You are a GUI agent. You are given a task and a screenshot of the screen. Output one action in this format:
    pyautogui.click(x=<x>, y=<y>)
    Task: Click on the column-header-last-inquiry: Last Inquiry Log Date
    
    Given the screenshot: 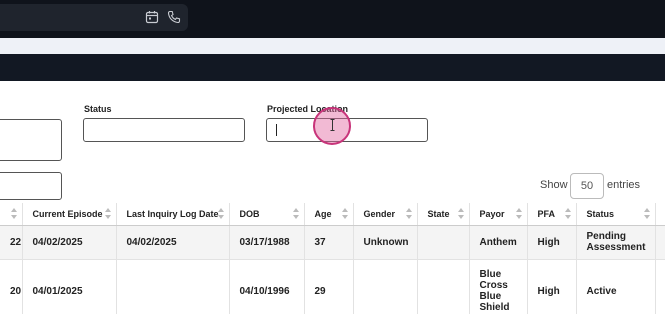 What is the action you would take?
    pyautogui.click(x=173, y=214)
    